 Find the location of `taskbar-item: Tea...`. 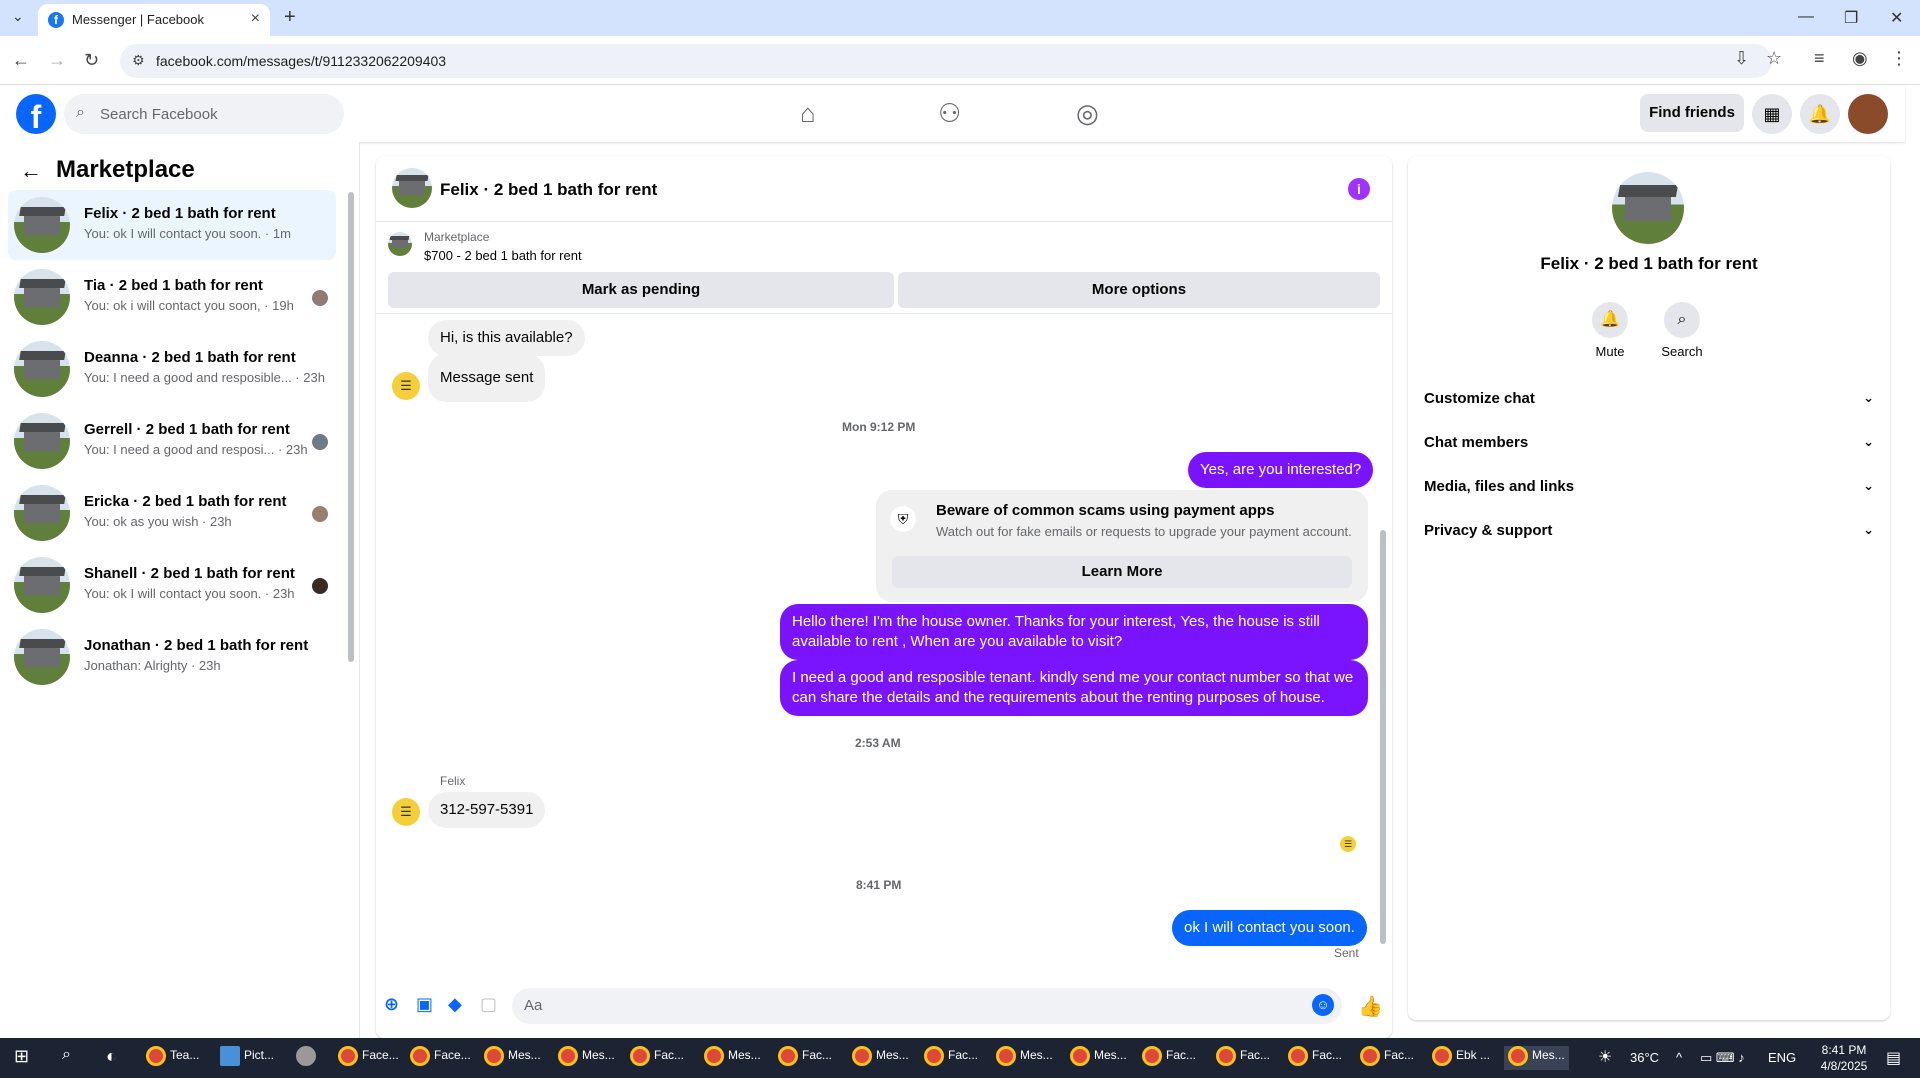

taskbar-item: Tea... is located at coordinates (172, 1058).